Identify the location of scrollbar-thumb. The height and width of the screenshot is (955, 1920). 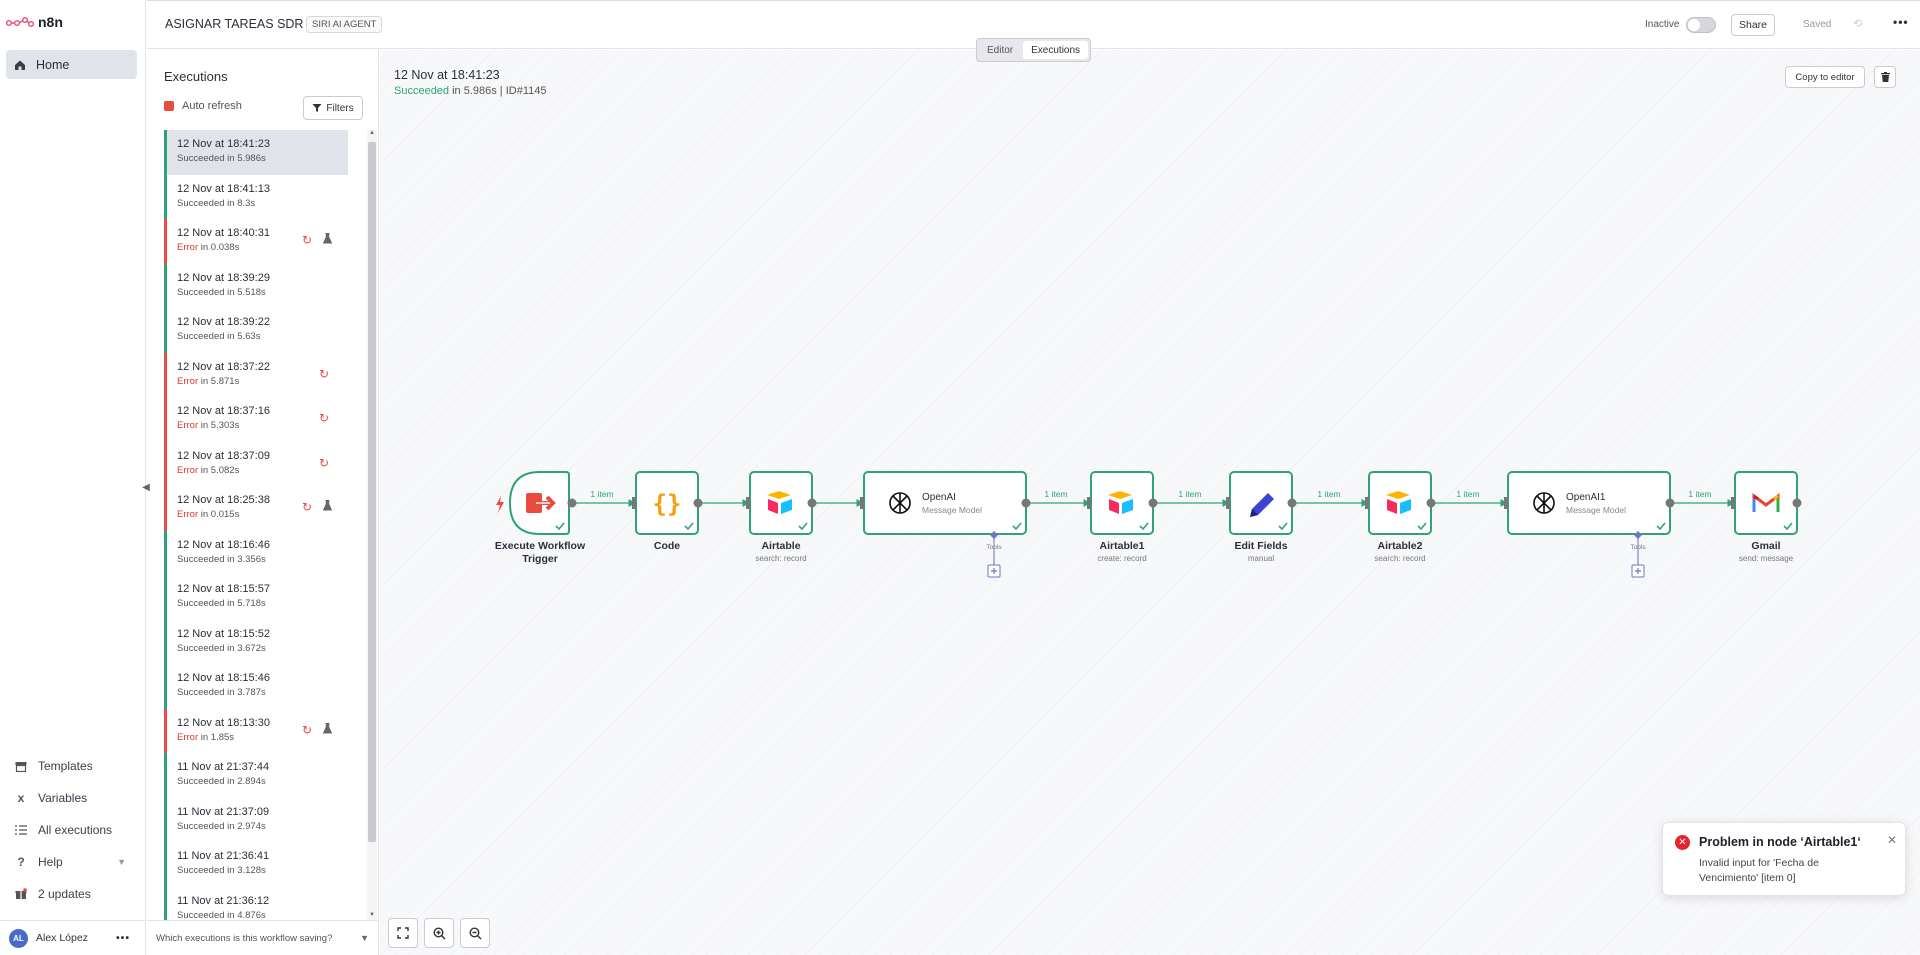
(372, 492).